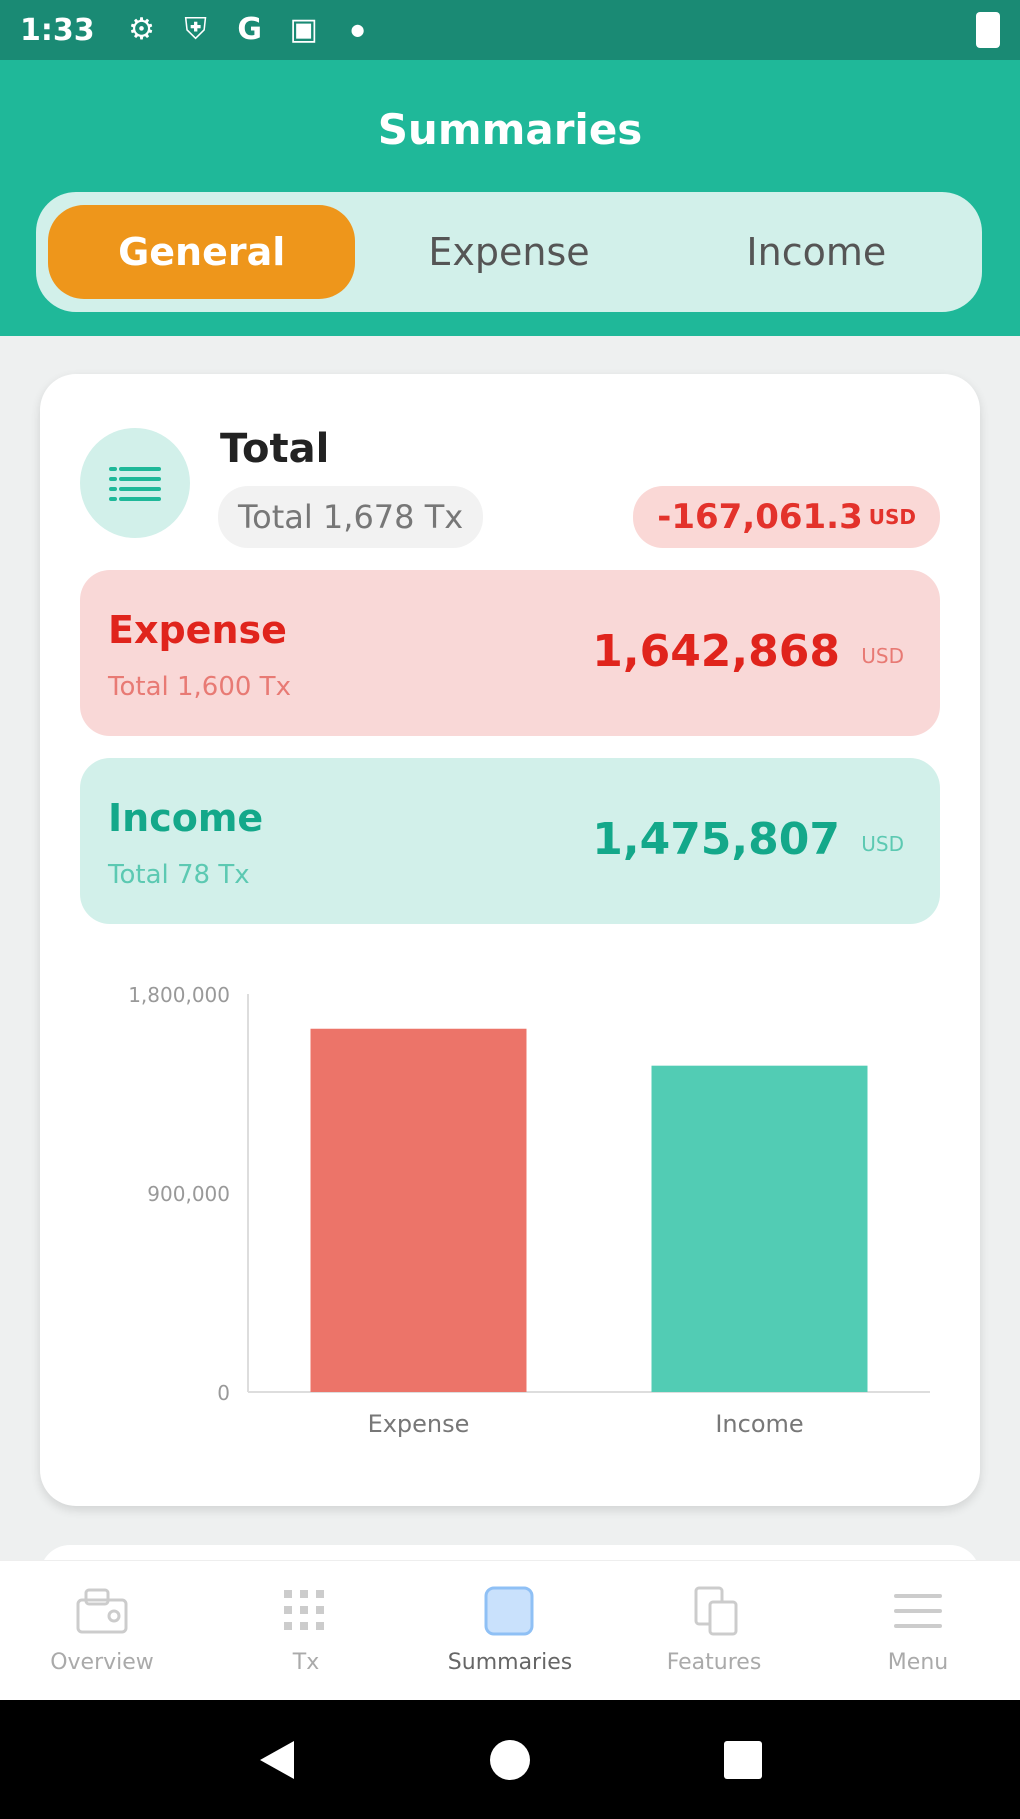 This screenshot has height=1819, width=1020. I want to click on system-nav-bar, so click(510, 1759).